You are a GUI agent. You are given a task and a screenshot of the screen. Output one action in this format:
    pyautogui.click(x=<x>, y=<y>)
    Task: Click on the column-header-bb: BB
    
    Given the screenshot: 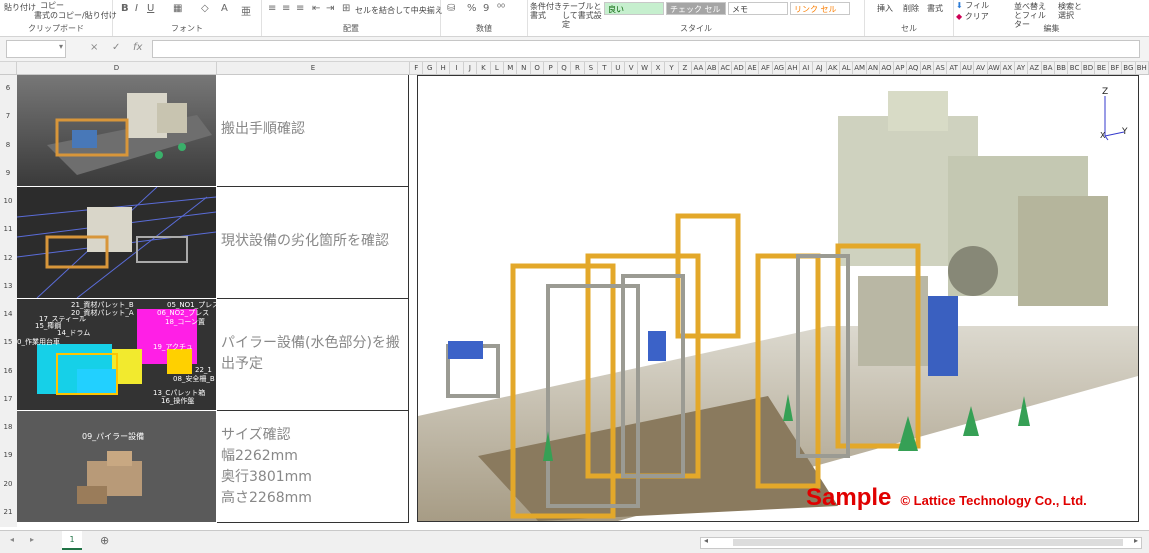 What is the action you would take?
    pyautogui.click(x=1062, y=68)
    